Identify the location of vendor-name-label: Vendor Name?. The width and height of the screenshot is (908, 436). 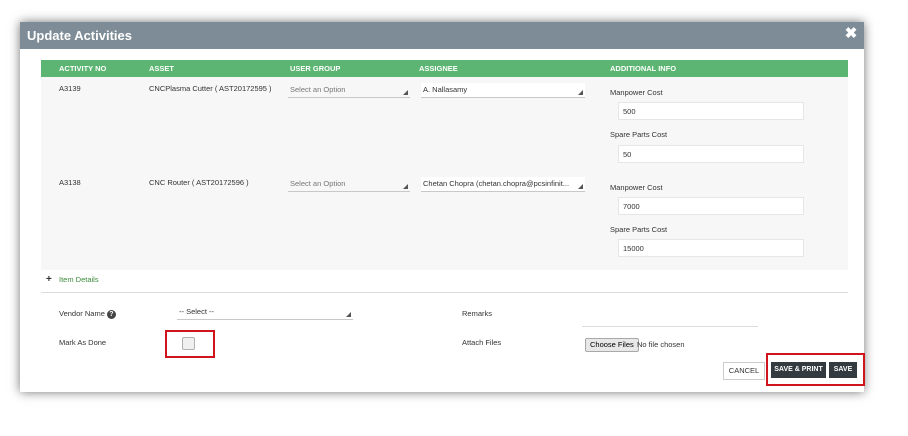
(87, 314).